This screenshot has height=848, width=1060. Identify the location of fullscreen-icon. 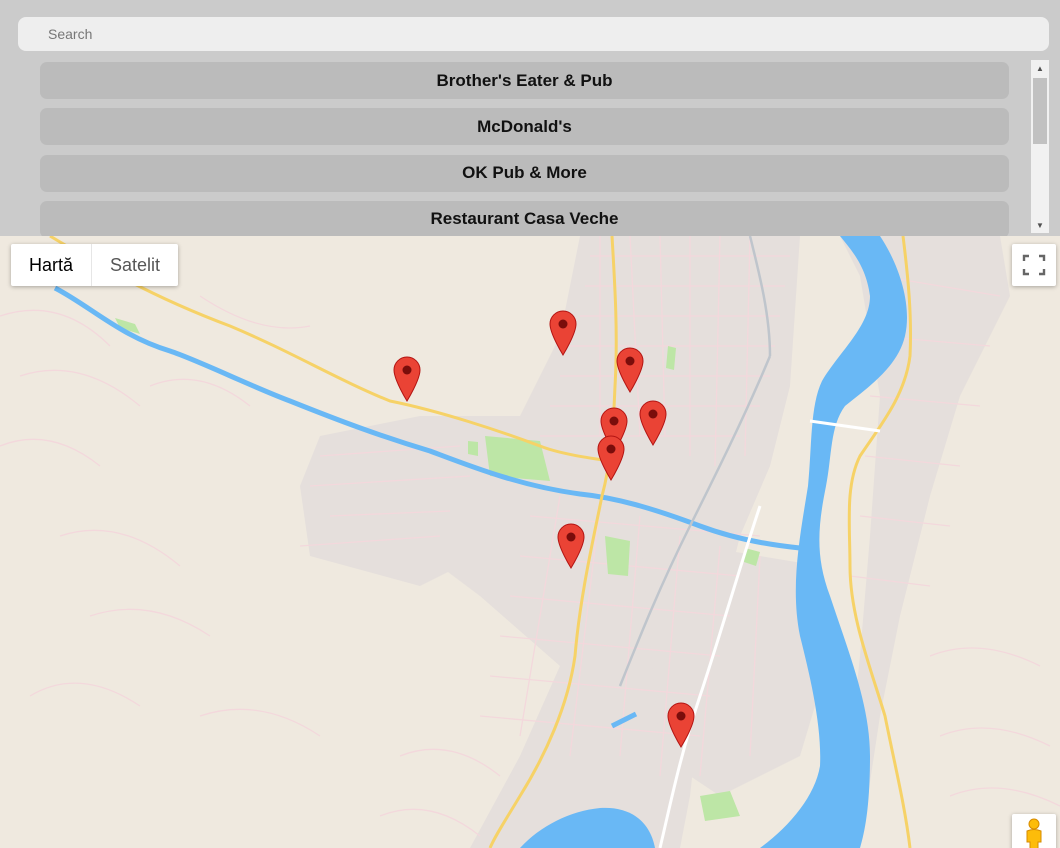
(1034, 265).